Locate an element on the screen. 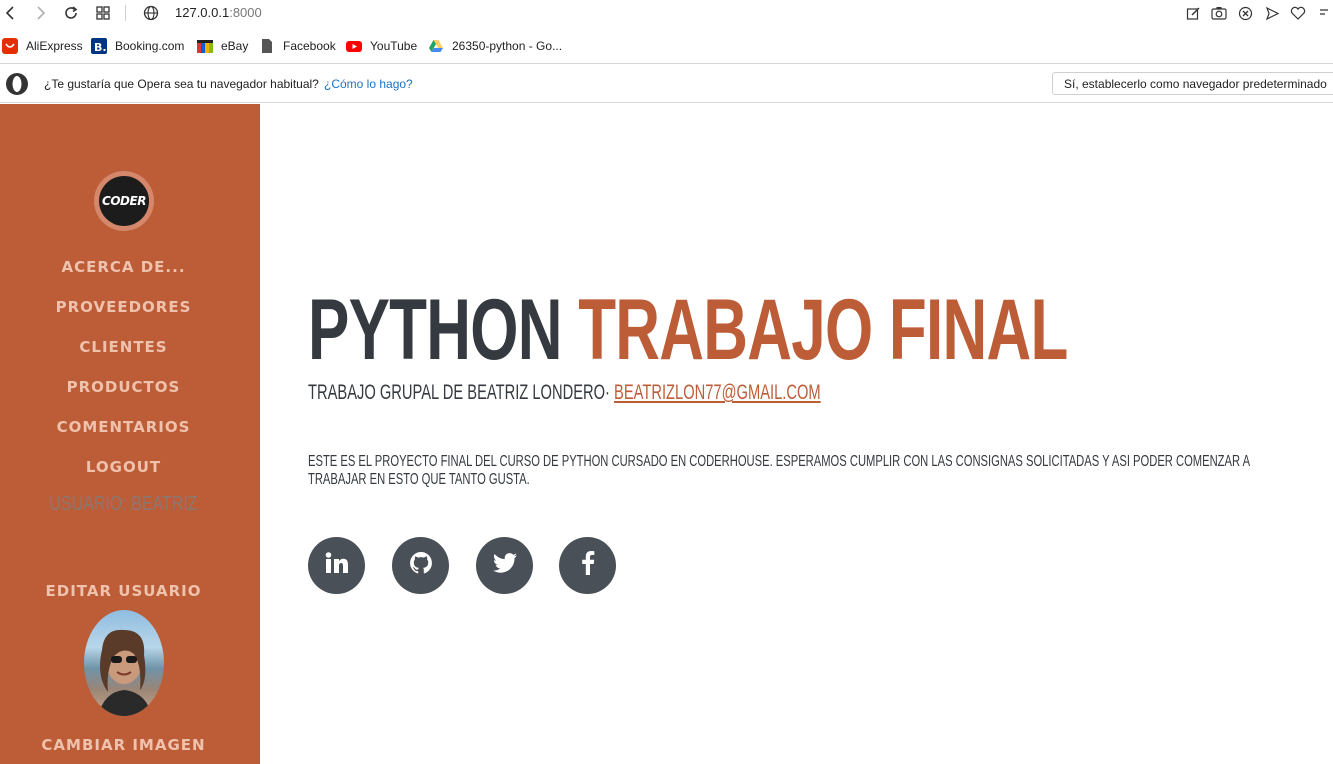 The image size is (1333, 764). bookmark-youtube: YouTube is located at coordinates (381, 46).